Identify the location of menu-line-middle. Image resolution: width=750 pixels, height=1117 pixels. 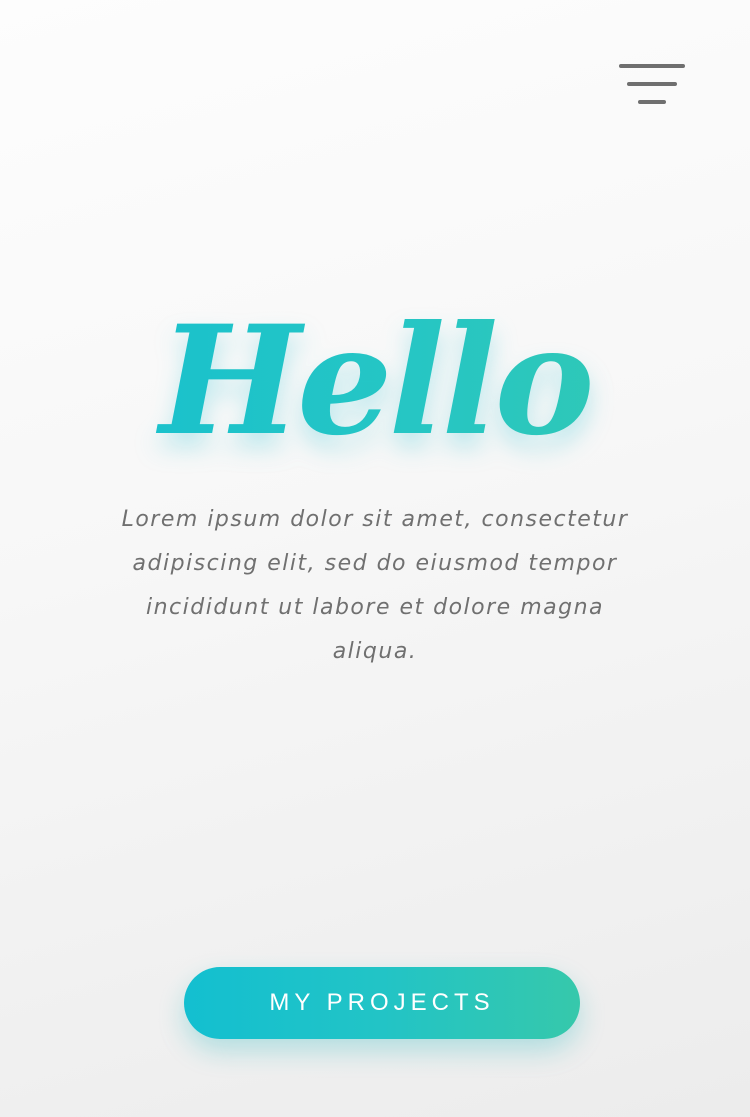
(652, 84).